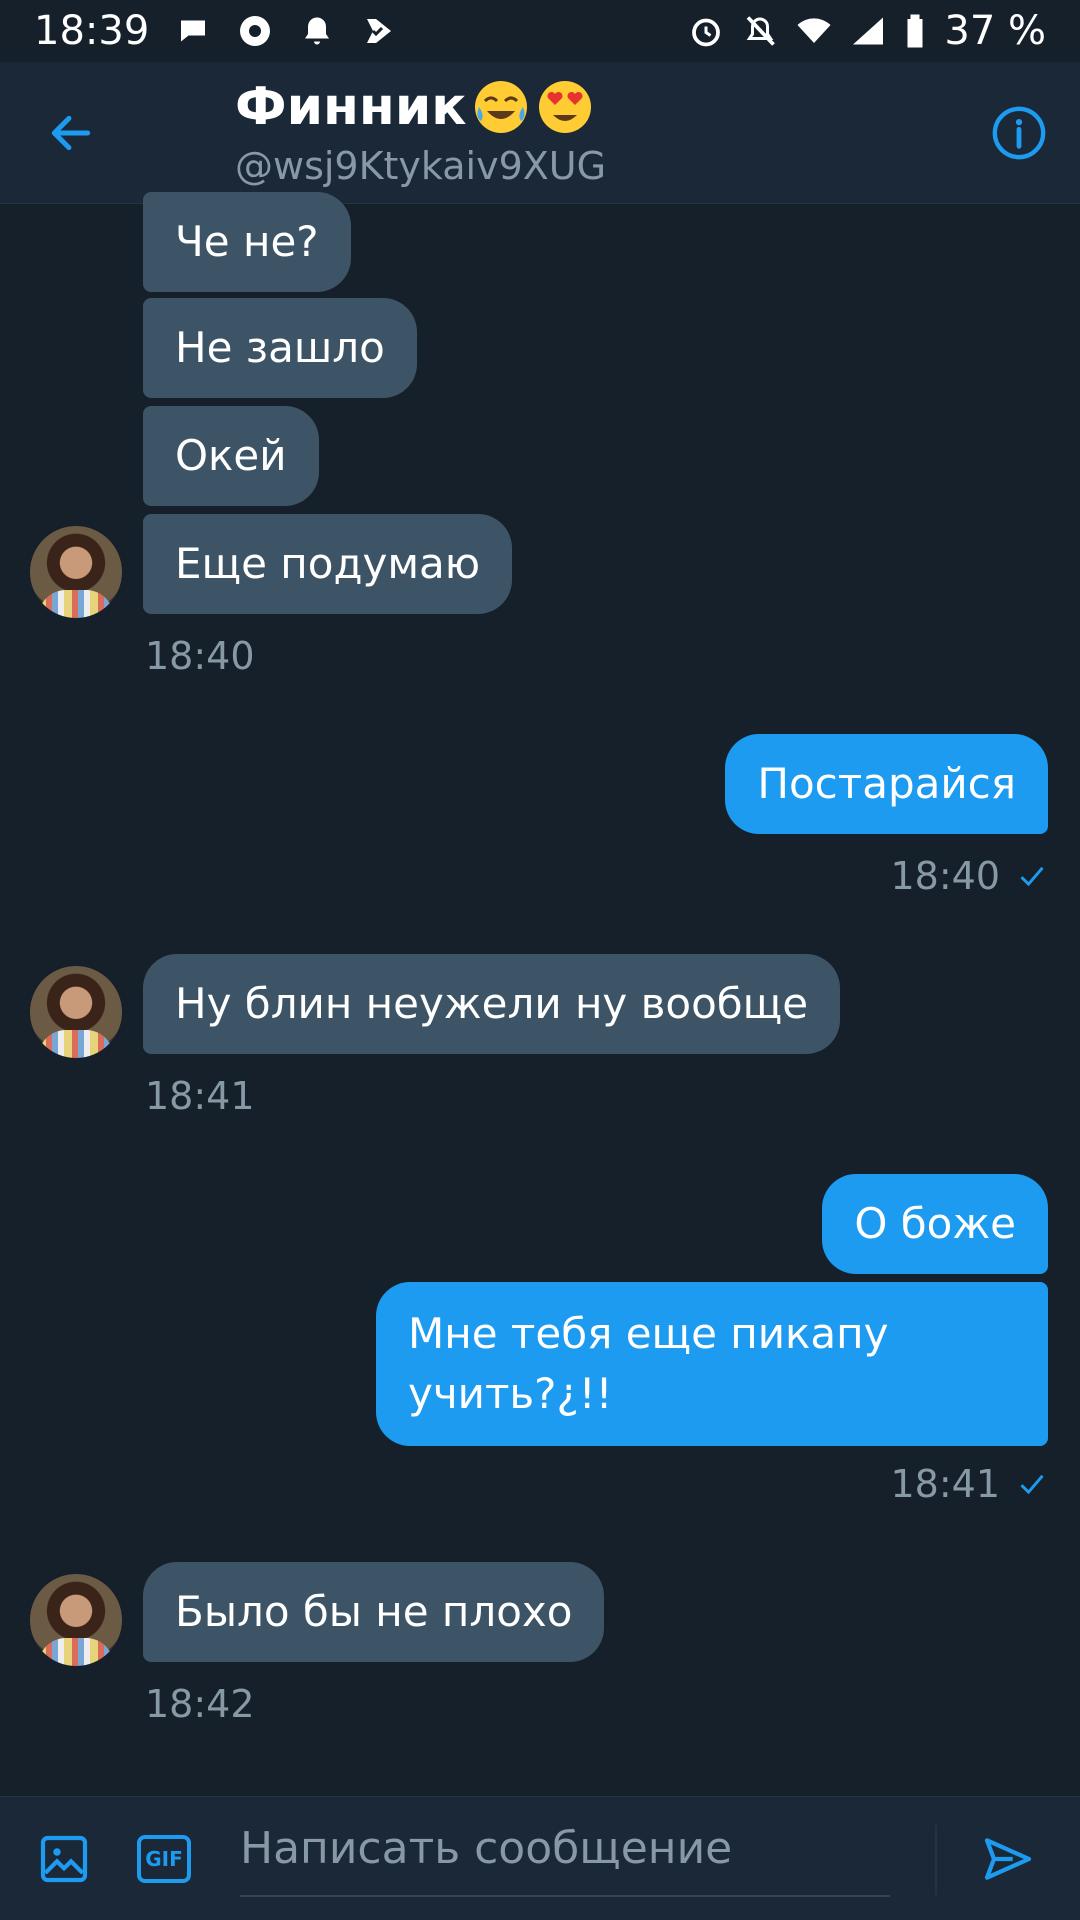 The image size is (1080, 1920). I want to click on chat-notification-icon, so click(193, 31).